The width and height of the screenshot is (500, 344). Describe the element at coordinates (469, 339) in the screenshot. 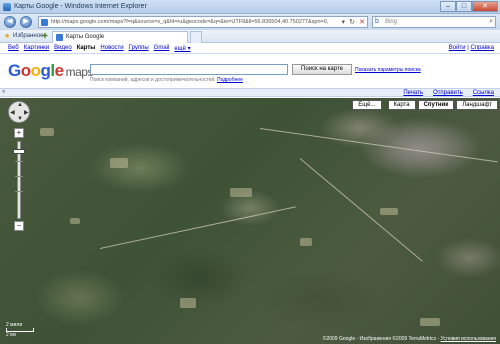

I see `terms-link: Условия использования` at that location.